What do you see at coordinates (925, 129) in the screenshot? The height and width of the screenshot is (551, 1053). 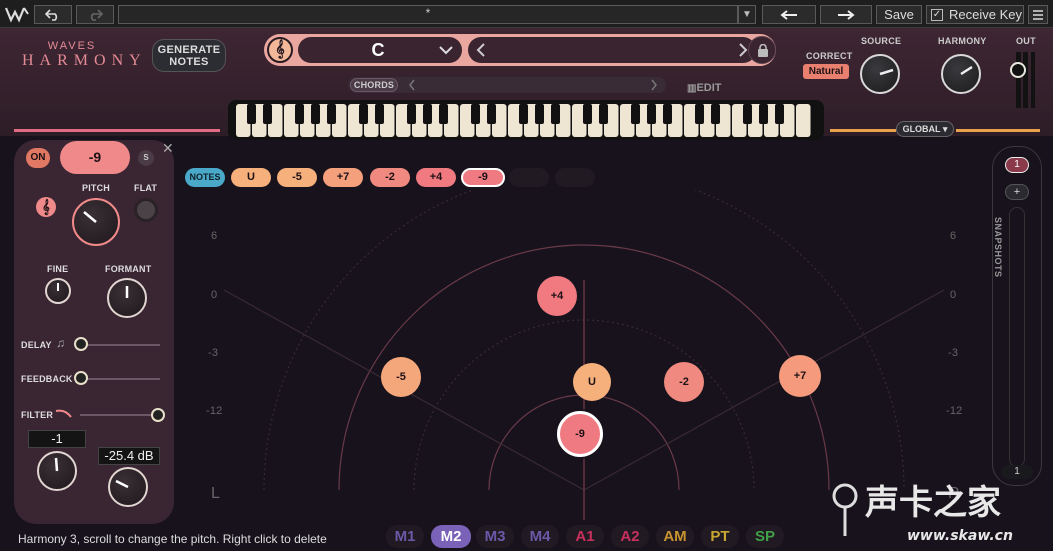 I see `global-dropdown: GLOBAL ▾` at bounding box center [925, 129].